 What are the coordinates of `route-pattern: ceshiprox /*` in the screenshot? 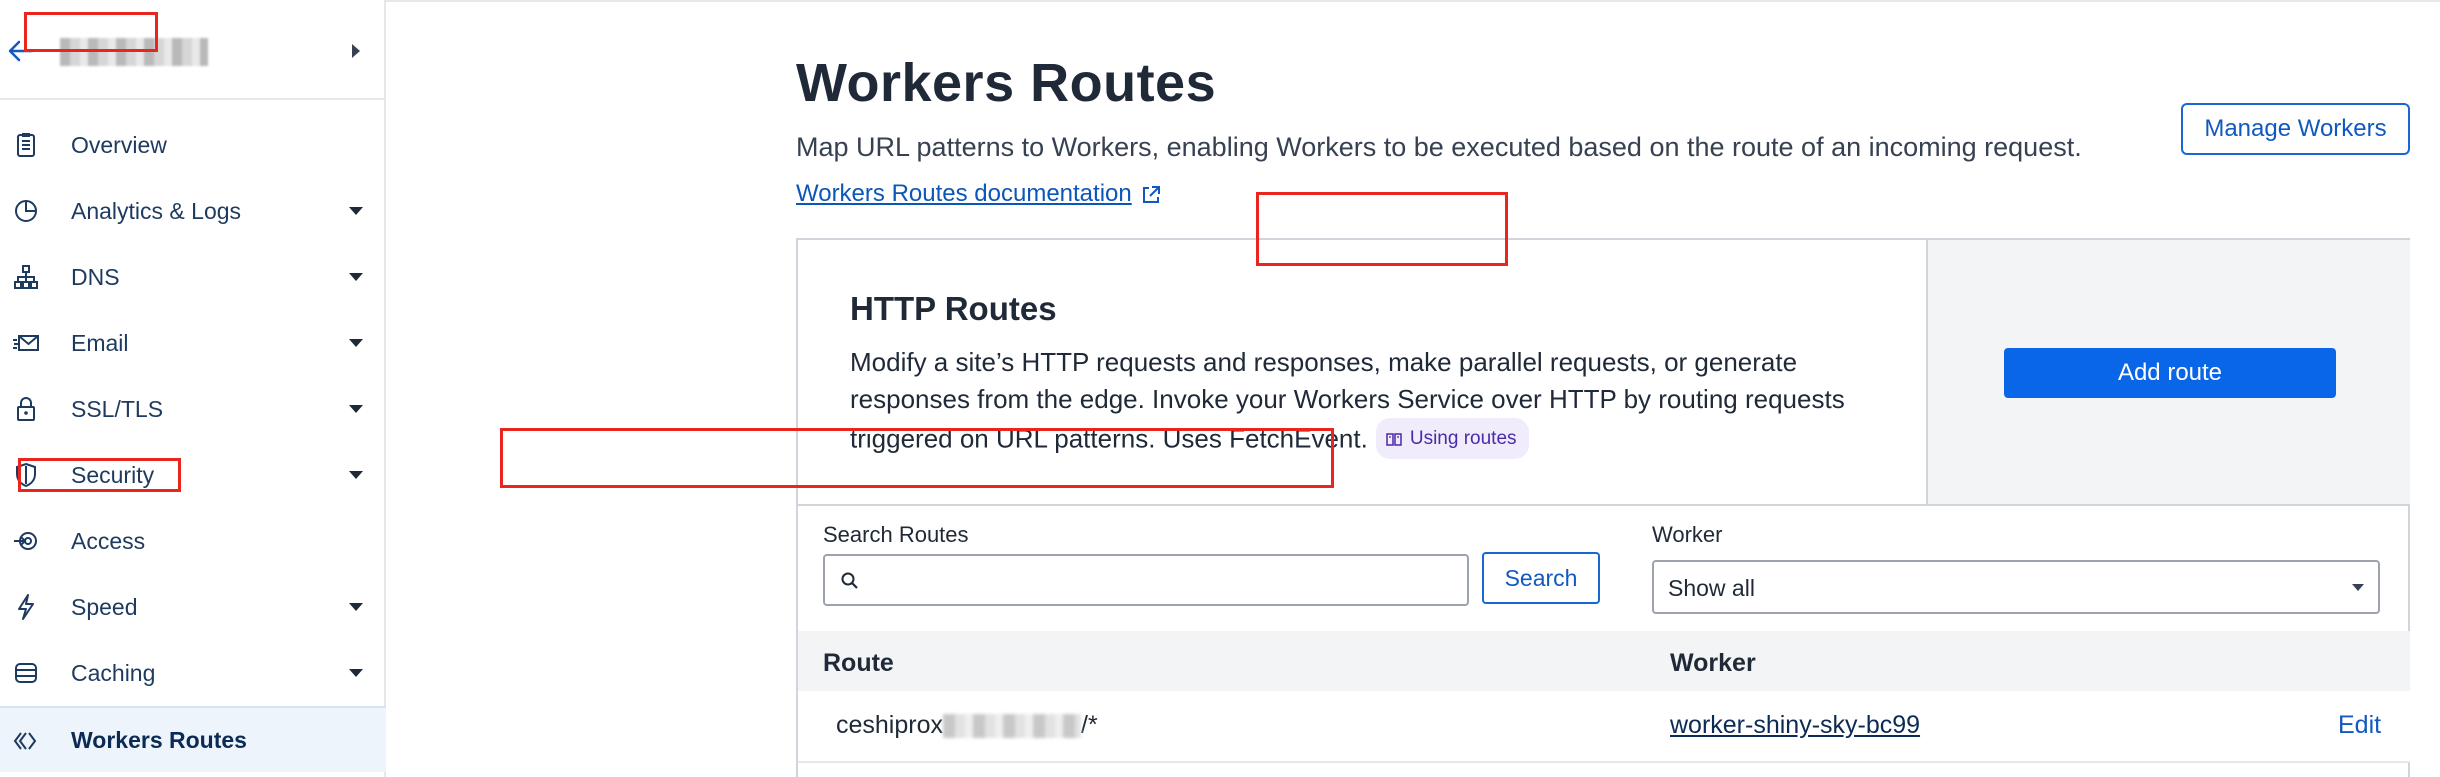 It's located at (967, 725).